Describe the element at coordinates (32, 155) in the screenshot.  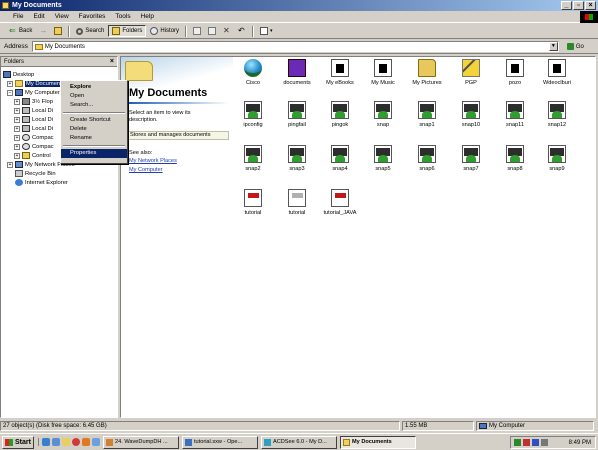
I see `tree-item-control-panel: + Control` at that location.